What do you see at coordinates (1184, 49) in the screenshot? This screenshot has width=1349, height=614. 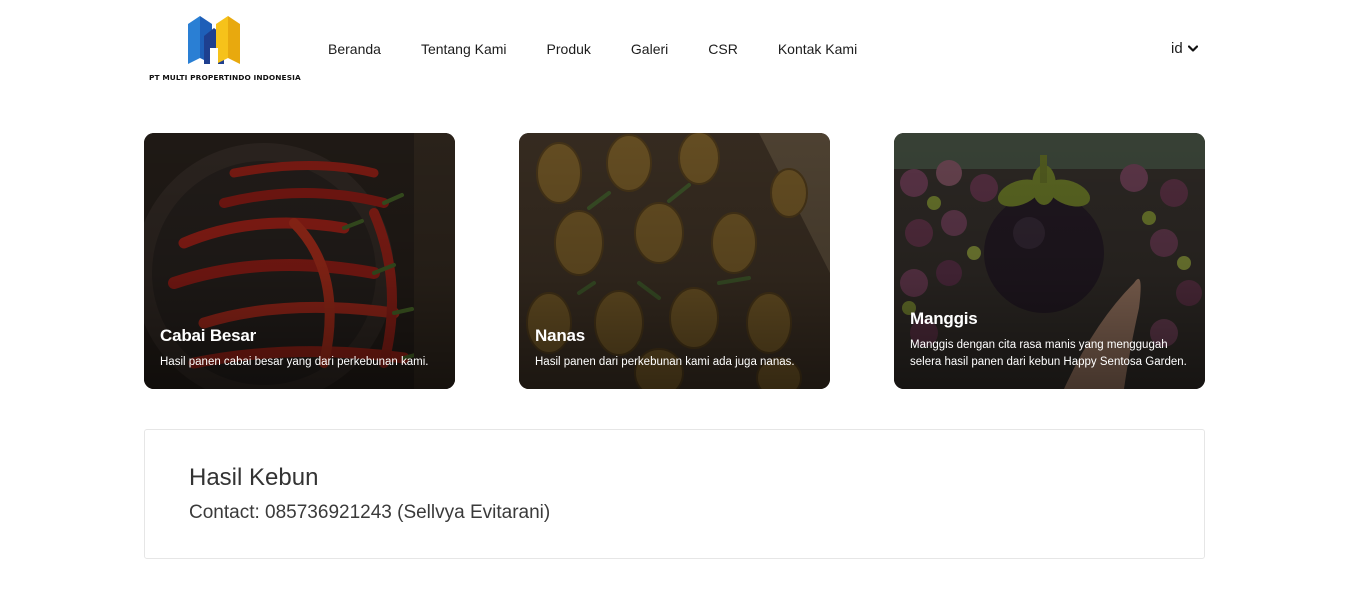 I see `language-selector: id` at bounding box center [1184, 49].